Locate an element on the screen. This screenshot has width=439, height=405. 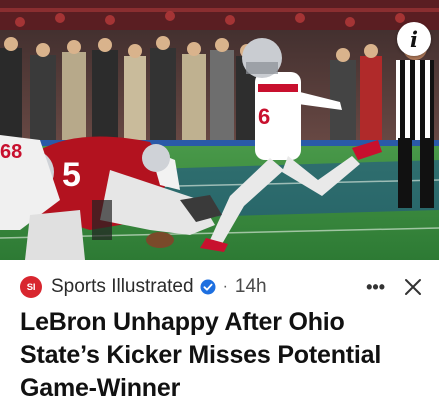
published-time: 14h is located at coordinates (250, 286).